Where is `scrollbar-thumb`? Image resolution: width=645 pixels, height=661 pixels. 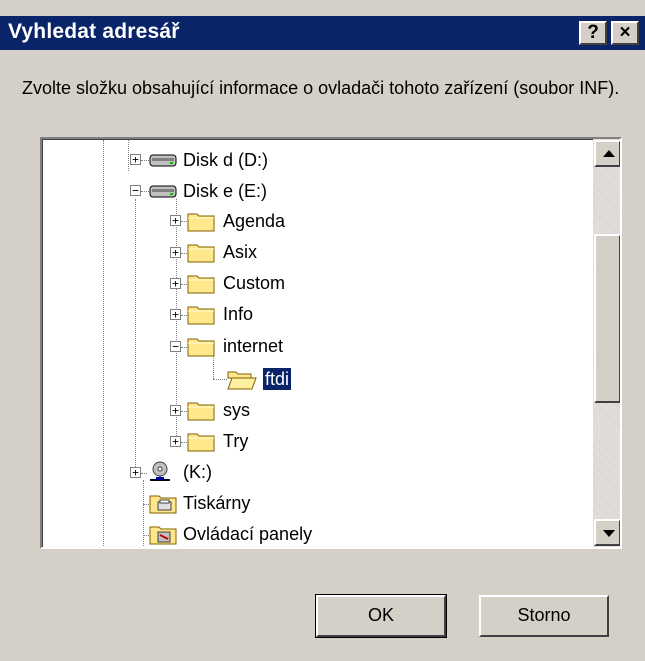 scrollbar-thumb is located at coordinates (607, 318).